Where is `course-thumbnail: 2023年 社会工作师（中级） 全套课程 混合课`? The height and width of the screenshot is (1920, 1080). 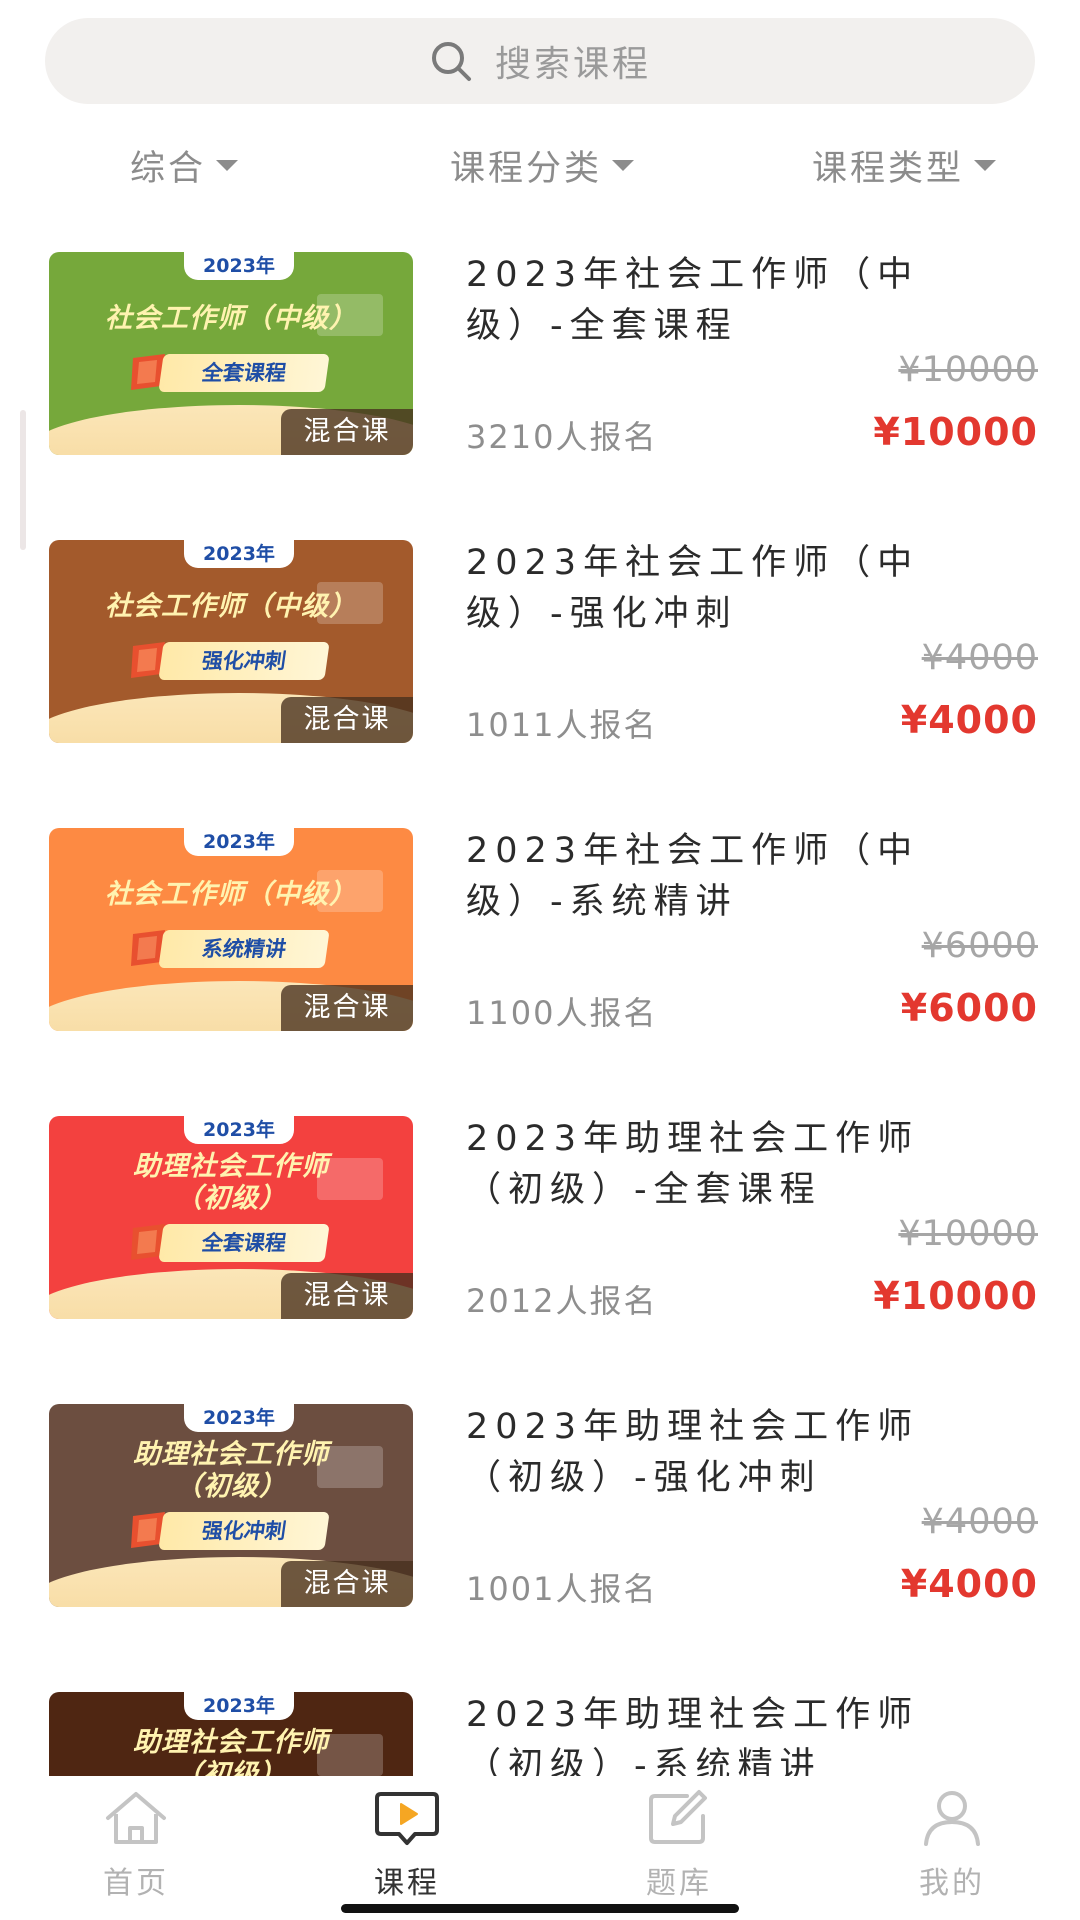
course-thumbnail: 2023年 社会工作师（中级） 全套课程 混合课 is located at coordinates (231, 353).